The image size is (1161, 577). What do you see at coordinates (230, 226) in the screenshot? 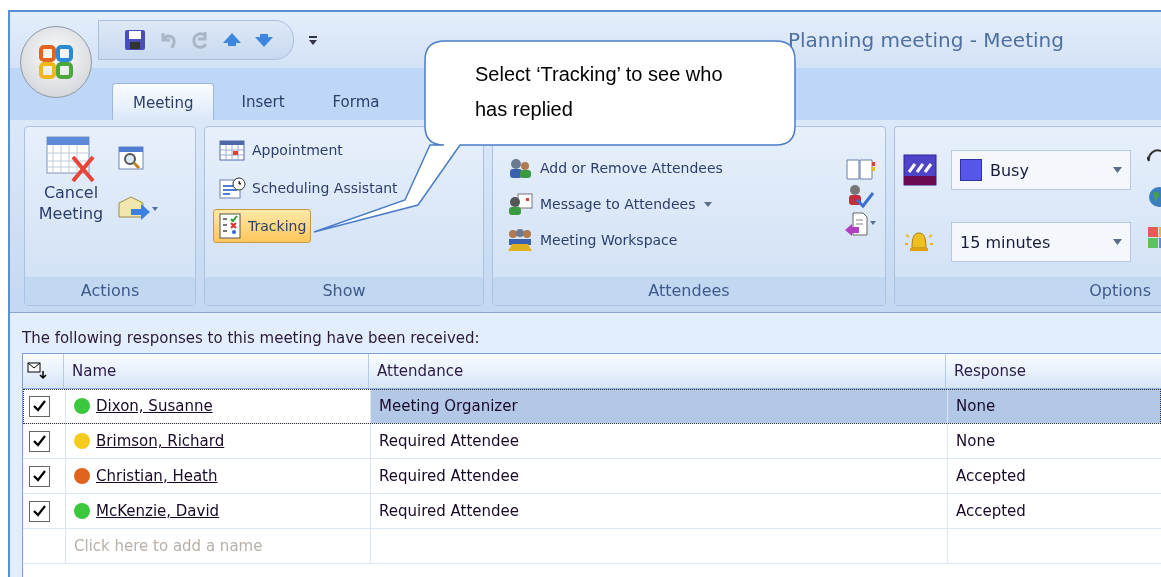
I see `checklist-icon` at bounding box center [230, 226].